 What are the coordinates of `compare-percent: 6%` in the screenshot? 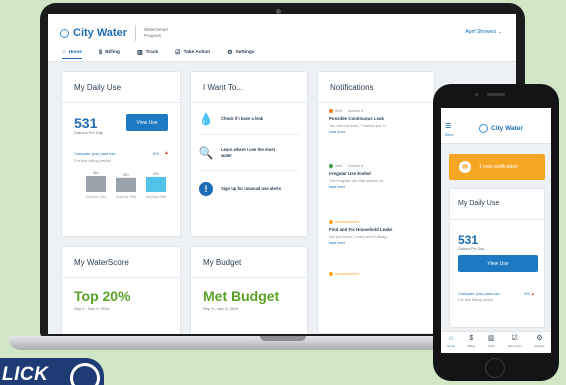 It's located at (156, 153).